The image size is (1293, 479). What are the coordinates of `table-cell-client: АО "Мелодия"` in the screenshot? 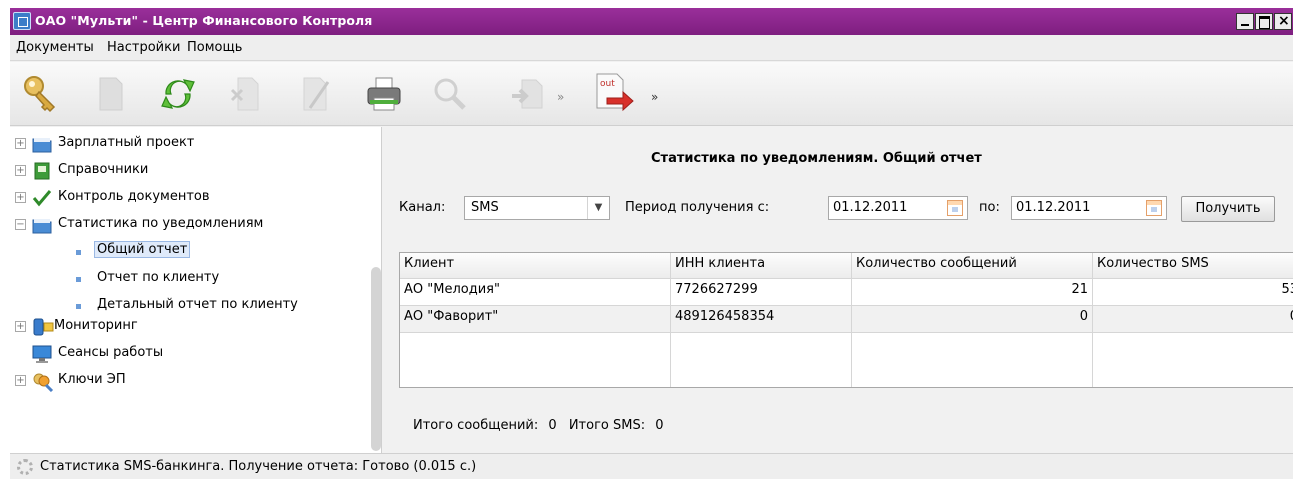 It's located at (535, 292).